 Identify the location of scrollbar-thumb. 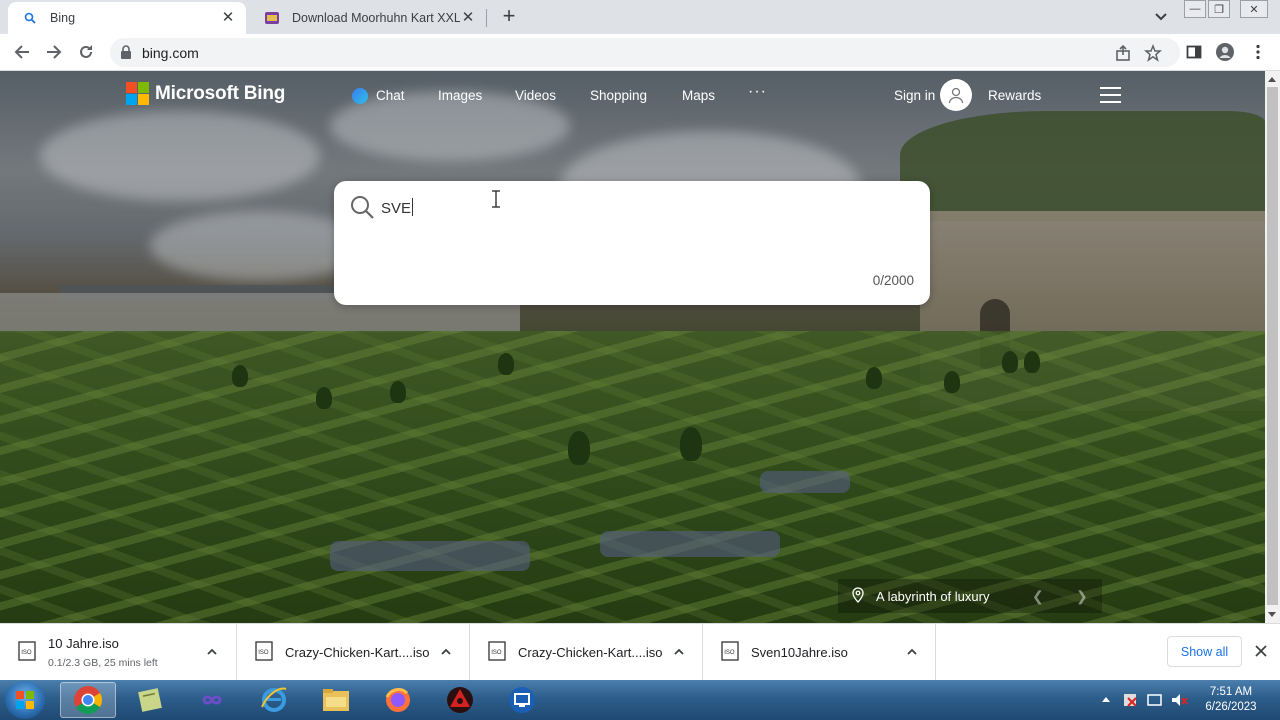
(1272, 346).